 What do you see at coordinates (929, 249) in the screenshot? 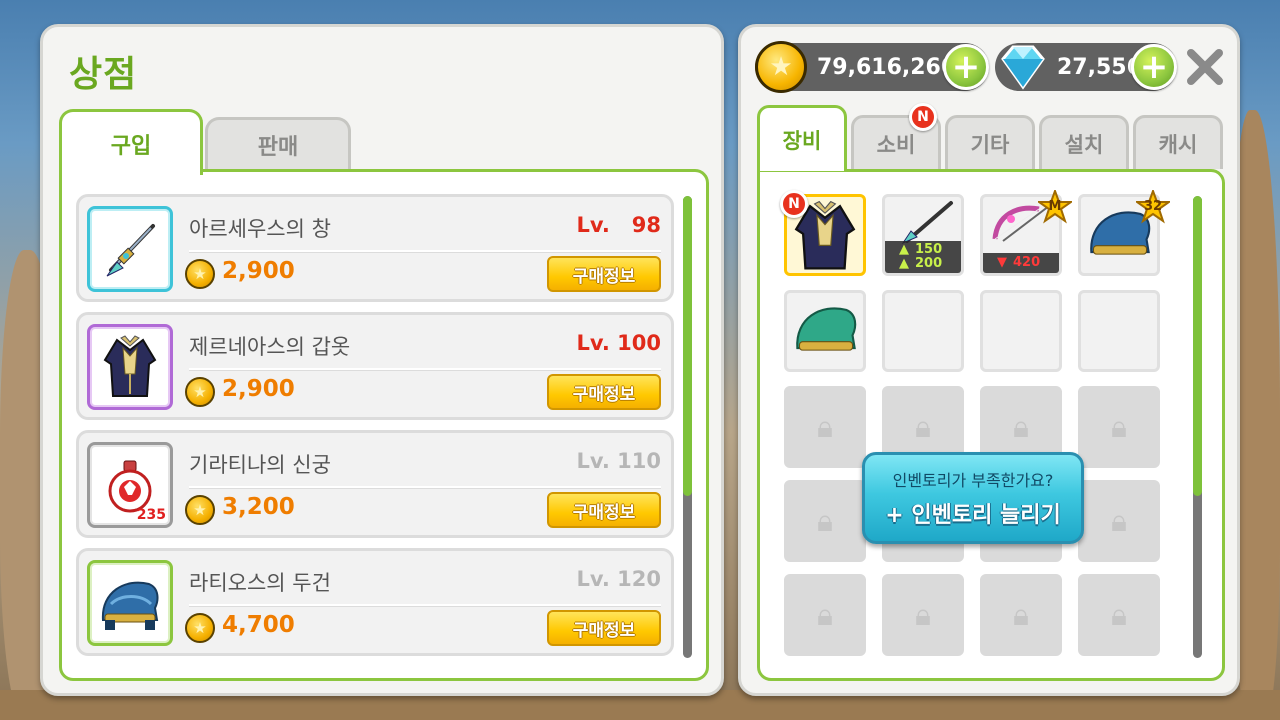
I see `stat-value: 150` at bounding box center [929, 249].